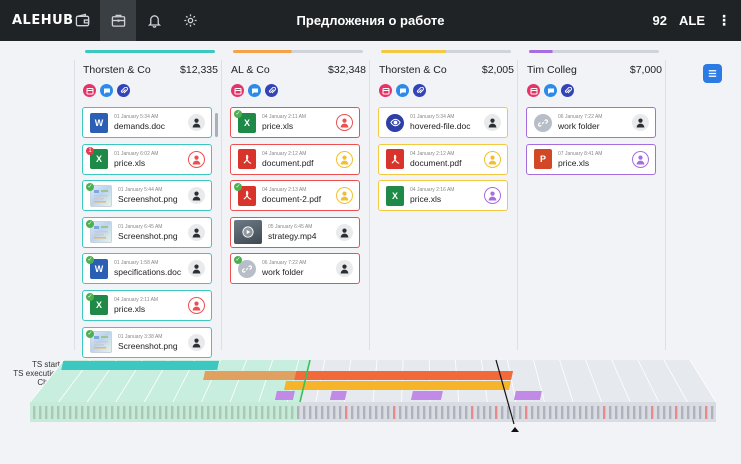 The height and width of the screenshot is (464, 741). What do you see at coordinates (552, 70) in the screenshot?
I see `column-company-name: Tim Colleg` at bounding box center [552, 70].